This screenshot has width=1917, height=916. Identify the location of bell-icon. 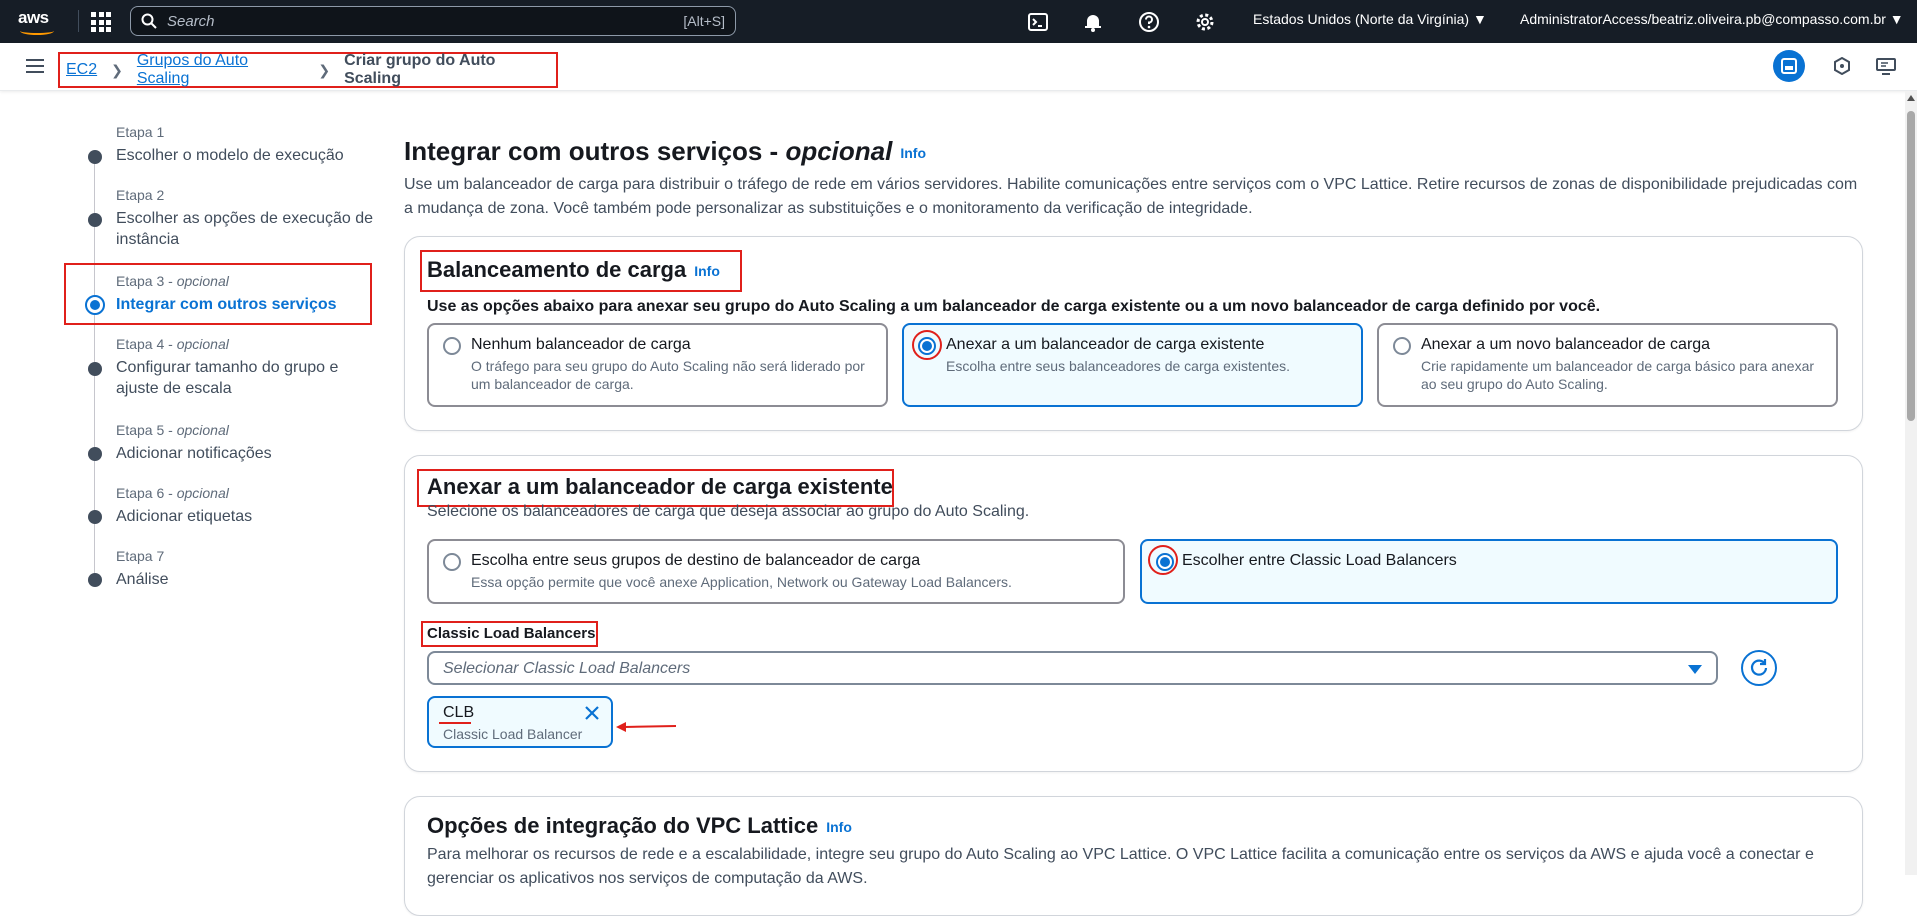
(1093, 22).